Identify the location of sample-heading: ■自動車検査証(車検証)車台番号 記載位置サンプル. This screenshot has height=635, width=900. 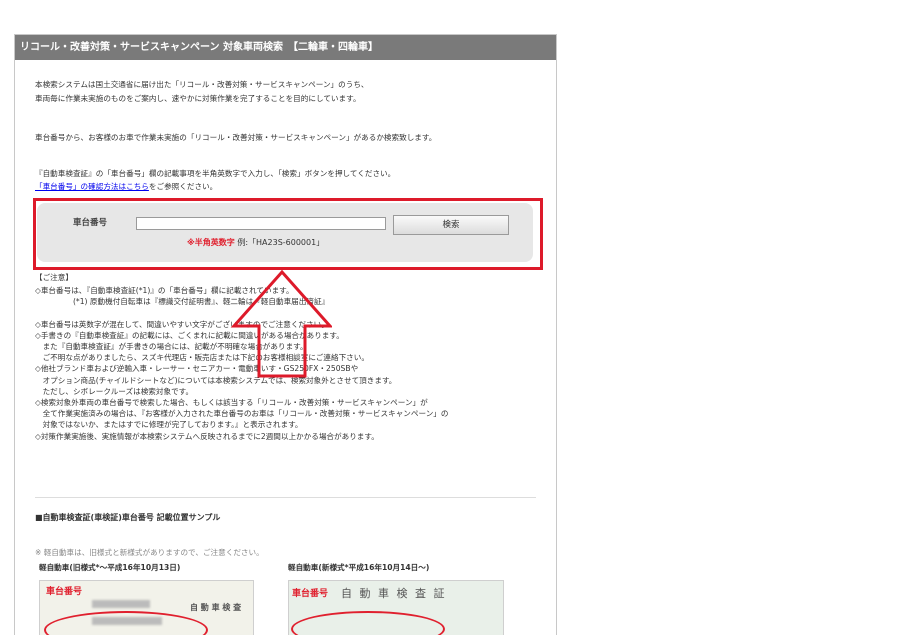
(128, 517).